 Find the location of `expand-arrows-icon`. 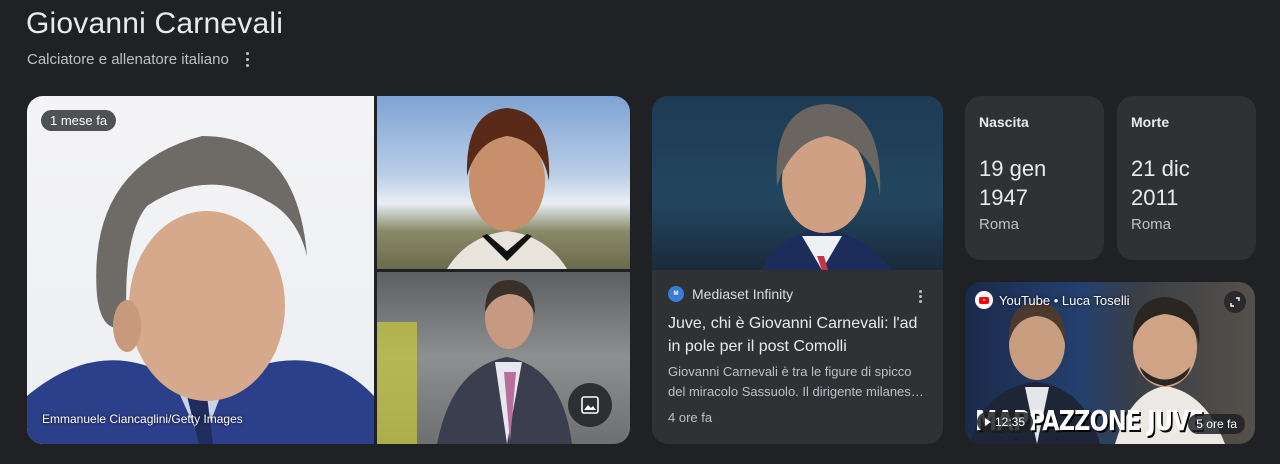

expand-arrows-icon is located at coordinates (1235, 302).